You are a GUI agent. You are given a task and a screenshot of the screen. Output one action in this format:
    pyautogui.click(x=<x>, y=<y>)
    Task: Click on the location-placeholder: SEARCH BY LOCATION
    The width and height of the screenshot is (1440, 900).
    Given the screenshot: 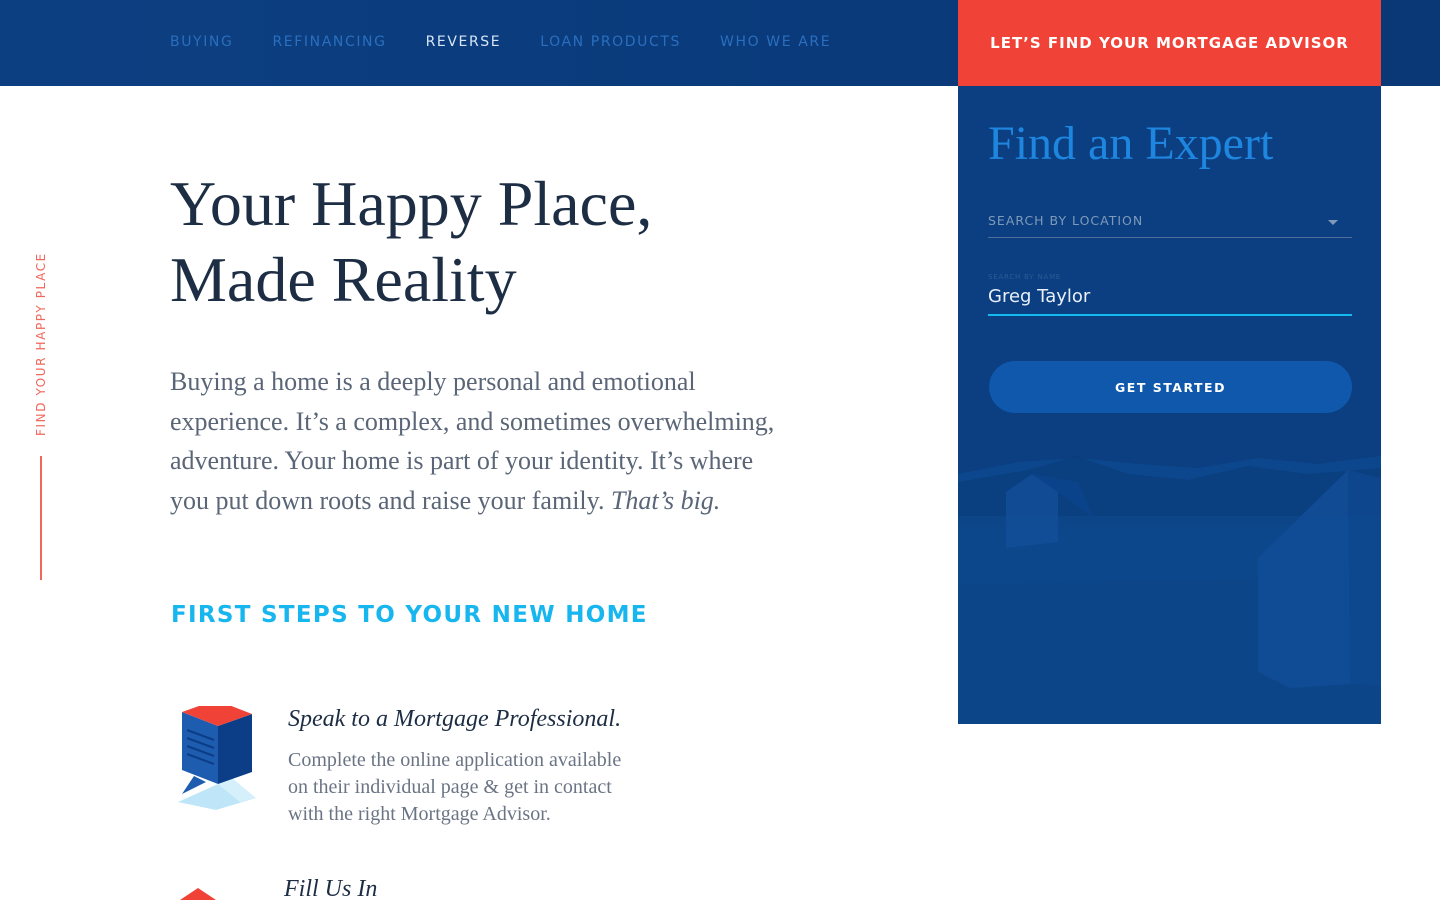 What is the action you would take?
    pyautogui.click(x=1066, y=220)
    